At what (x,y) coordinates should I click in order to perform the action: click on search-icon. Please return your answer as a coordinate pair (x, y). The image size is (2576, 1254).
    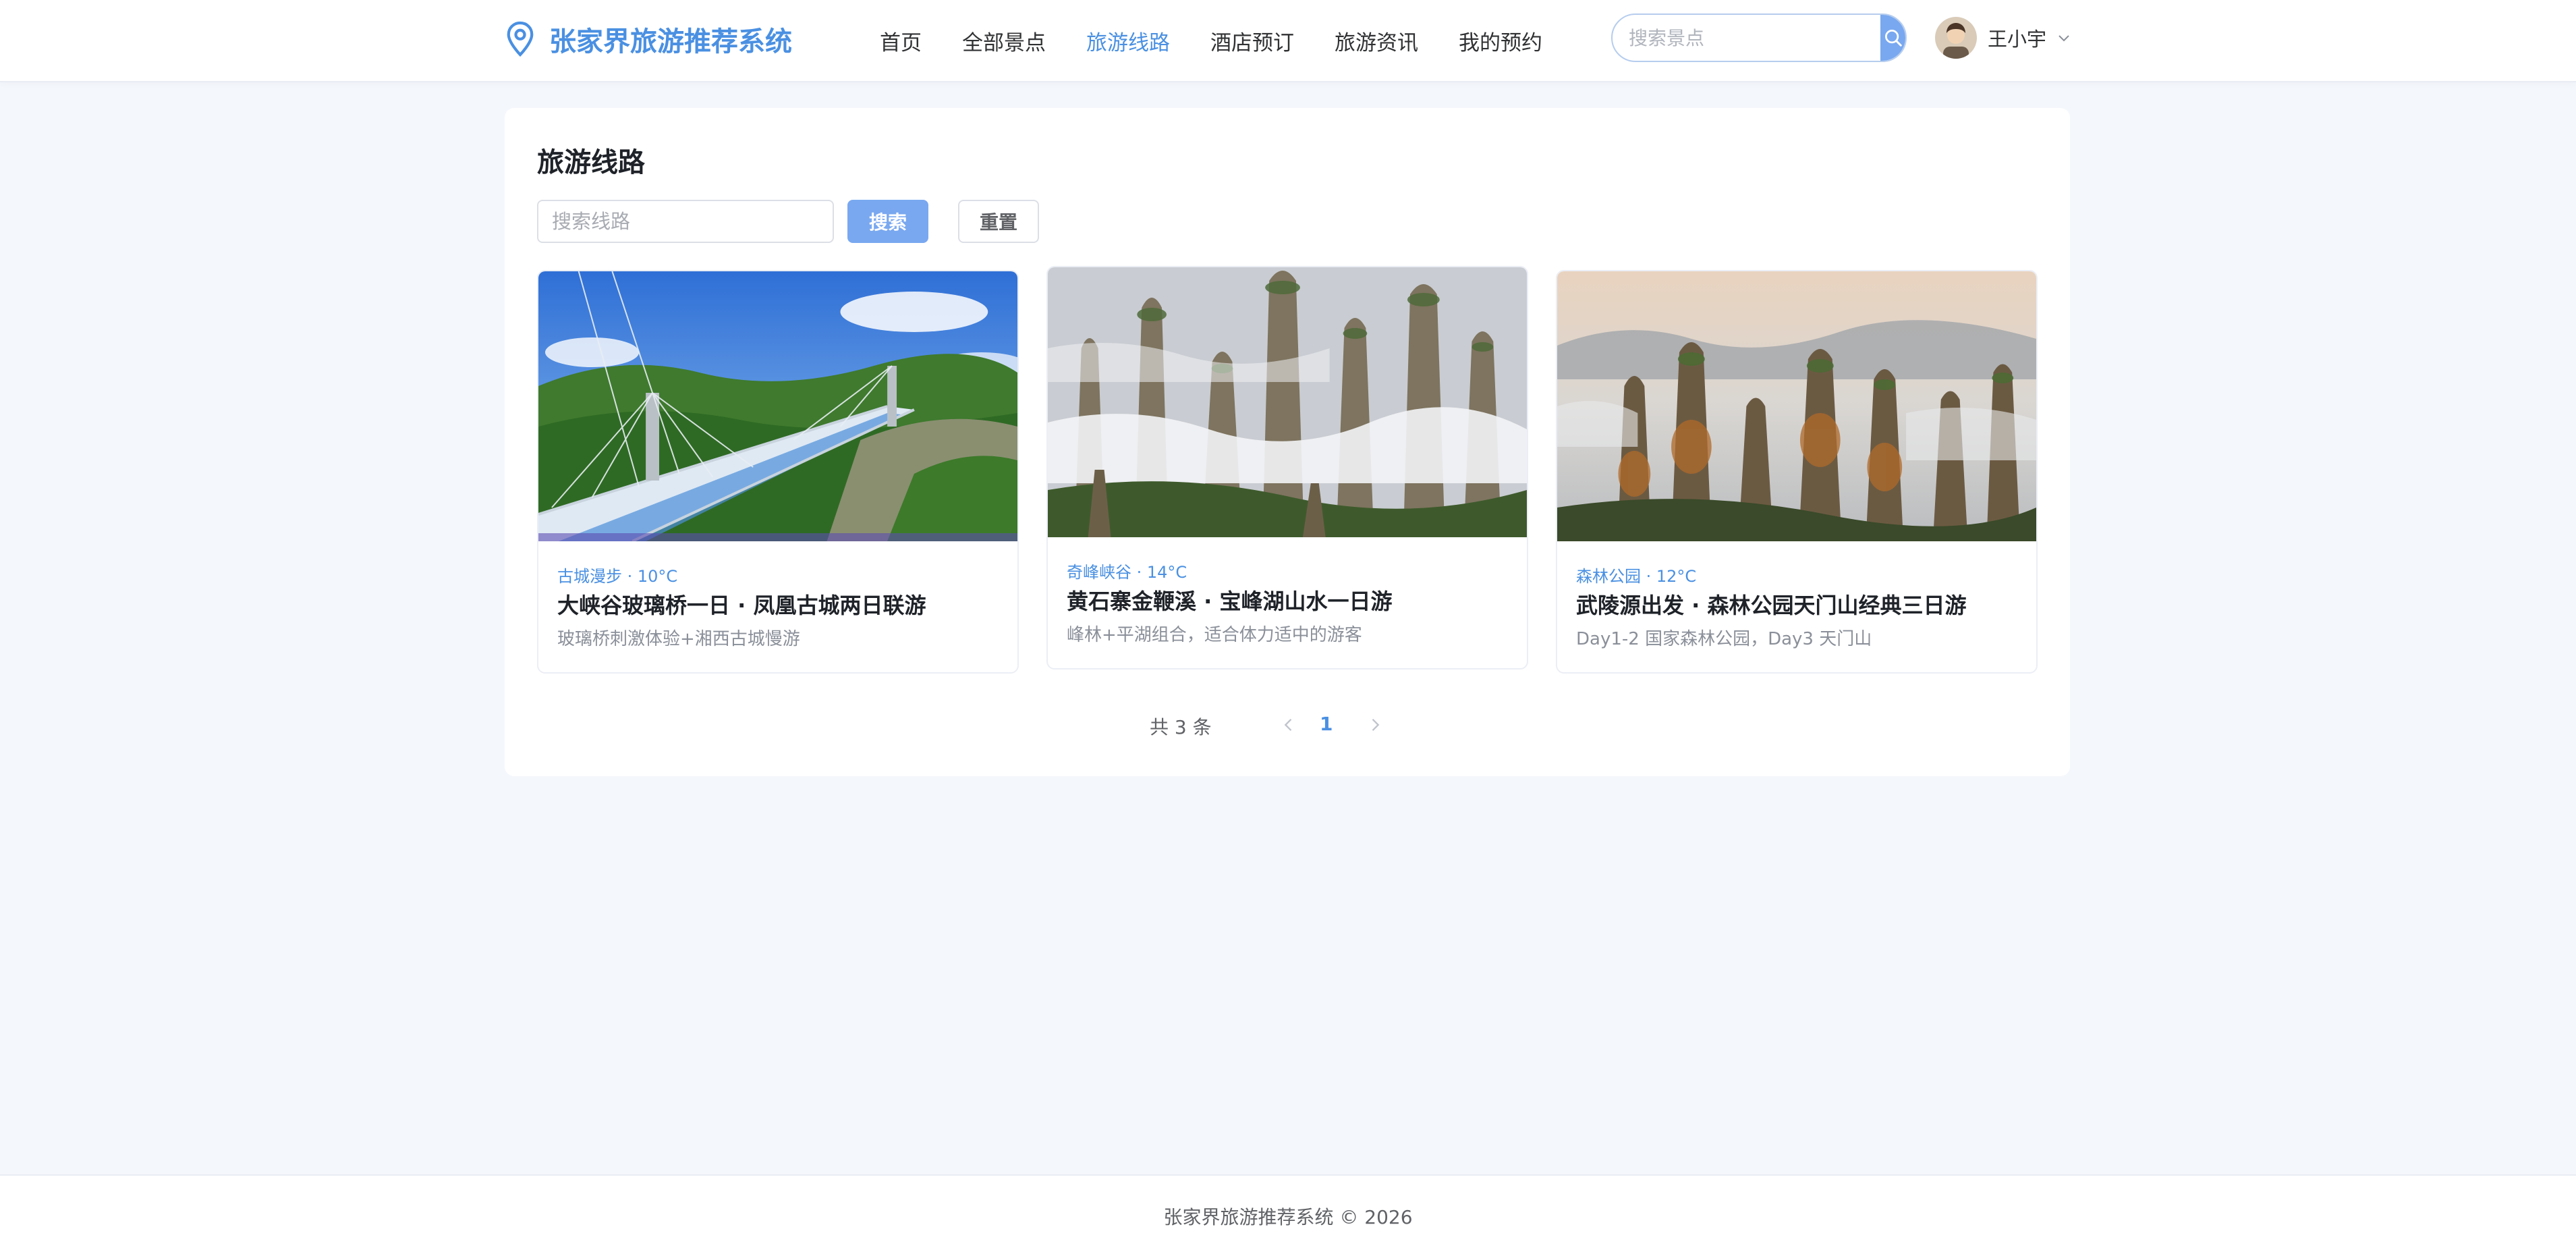
    Looking at the image, I should click on (1893, 38).